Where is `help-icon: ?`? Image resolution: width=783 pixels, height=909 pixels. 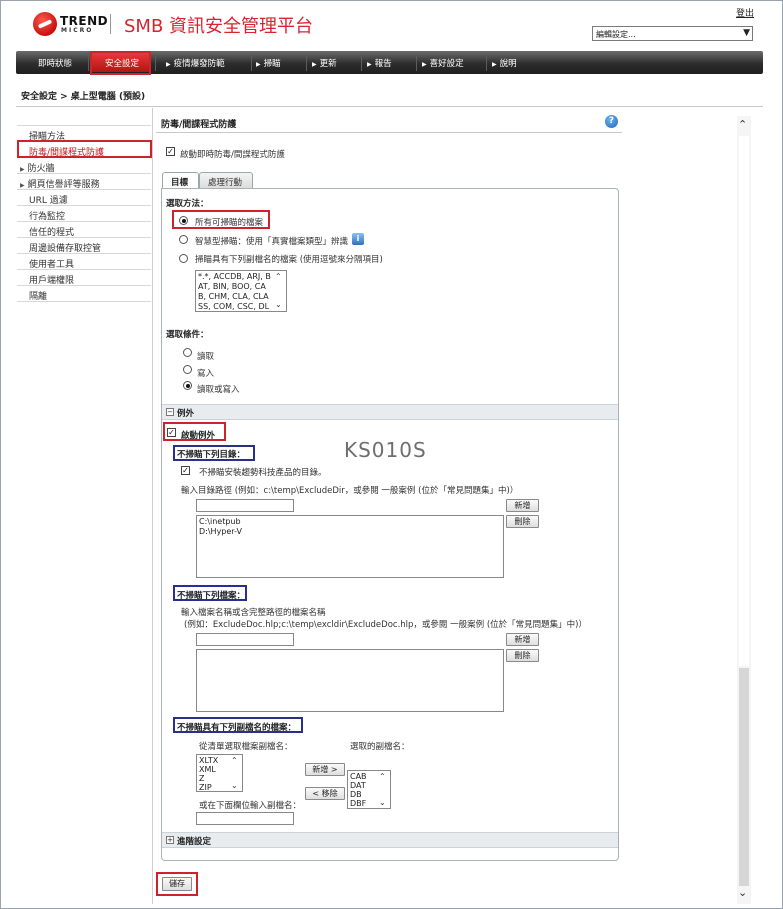 help-icon: ? is located at coordinates (611, 121).